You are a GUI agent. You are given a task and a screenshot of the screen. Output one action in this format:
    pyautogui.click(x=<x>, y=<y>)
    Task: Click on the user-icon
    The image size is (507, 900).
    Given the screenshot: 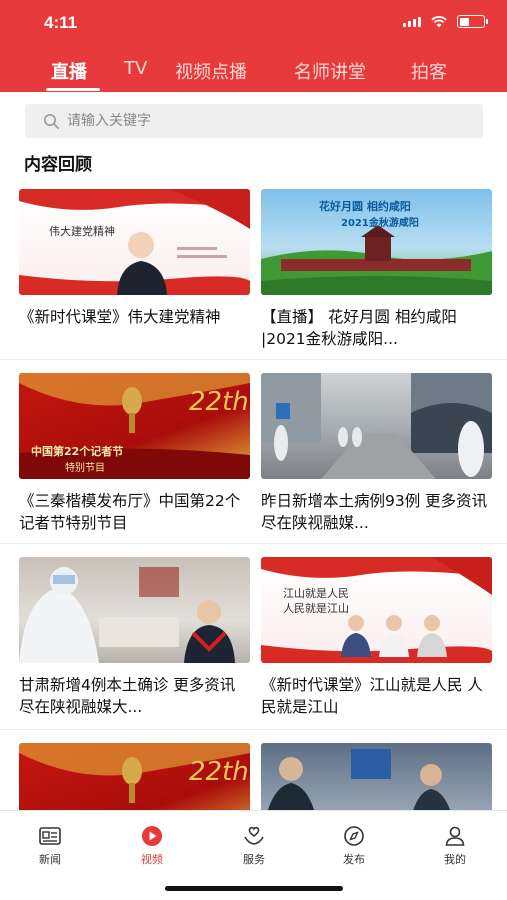 What is the action you would take?
    pyautogui.click(x=455, y=836)
    